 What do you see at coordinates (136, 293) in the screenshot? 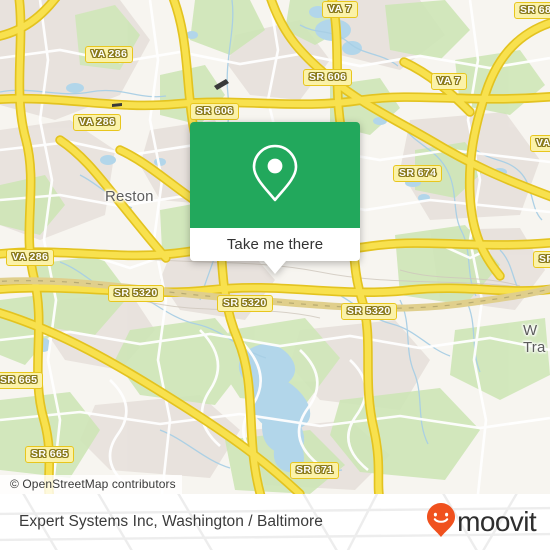
I see `road-shield-sr-5320-west: SR 5320` at bounding box center [136, 293].